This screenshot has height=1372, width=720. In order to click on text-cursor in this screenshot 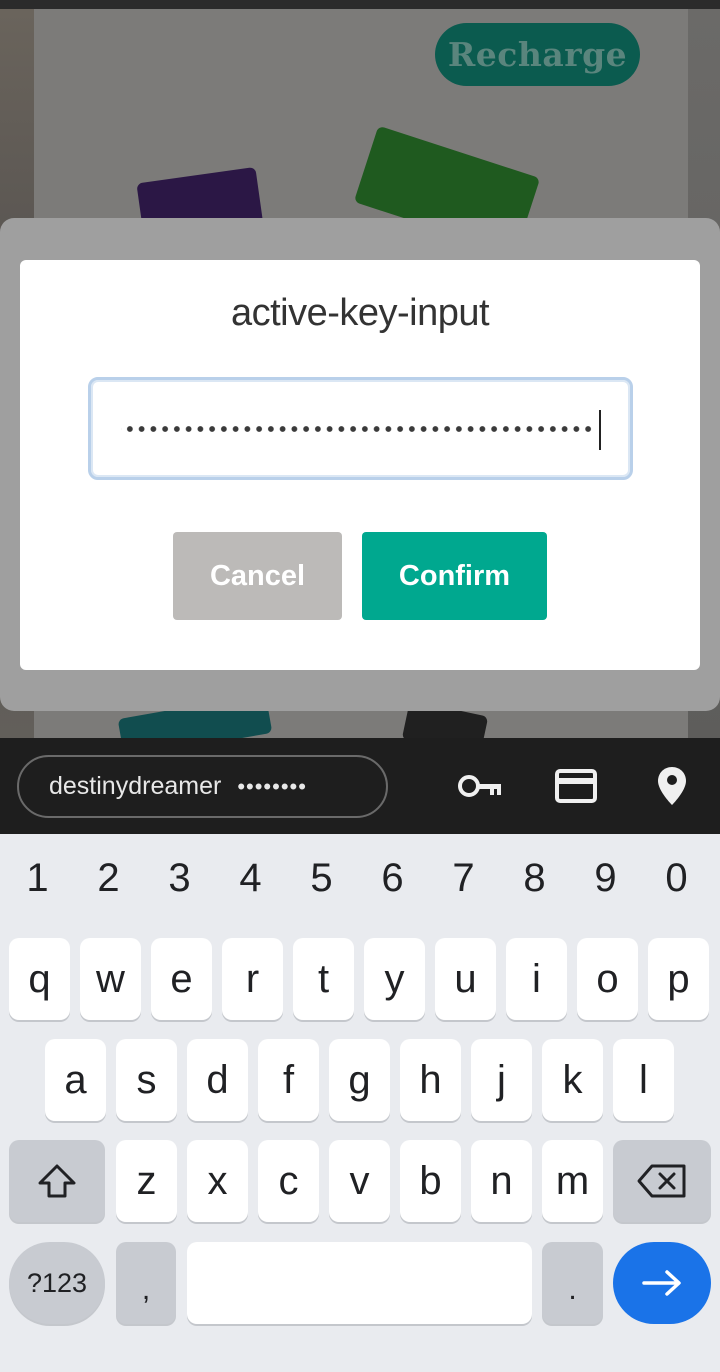, I will do `click(600, 430)`.